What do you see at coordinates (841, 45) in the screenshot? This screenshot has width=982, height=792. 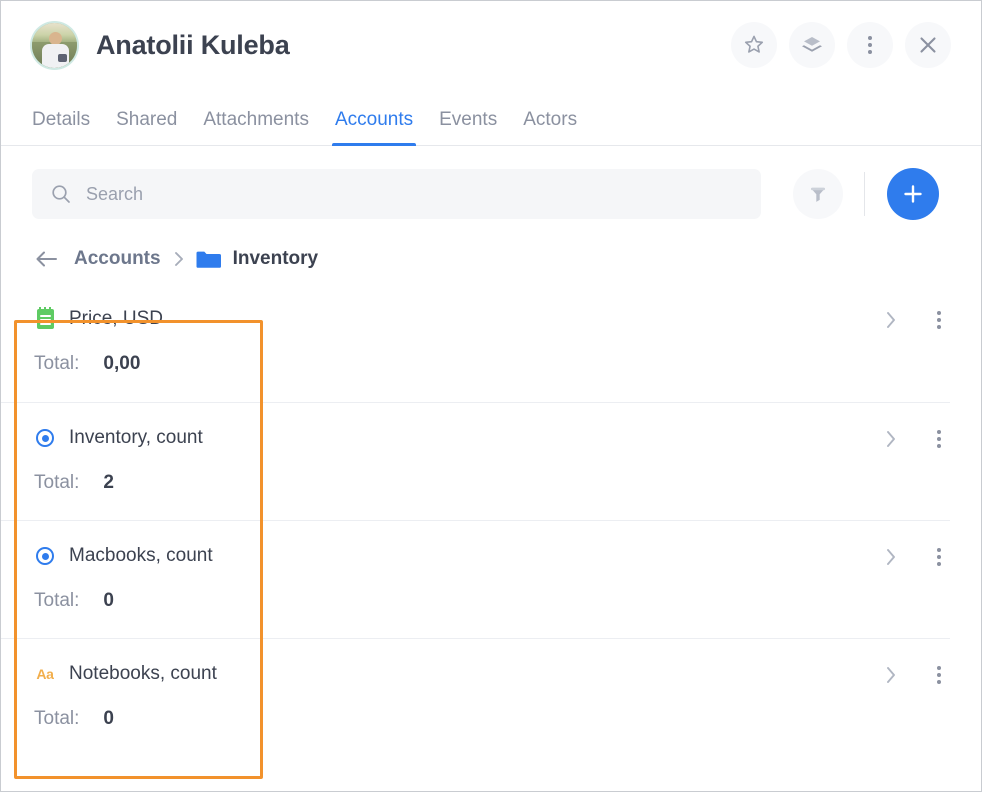 I see `header-actions` at bounding box center [841, 45].